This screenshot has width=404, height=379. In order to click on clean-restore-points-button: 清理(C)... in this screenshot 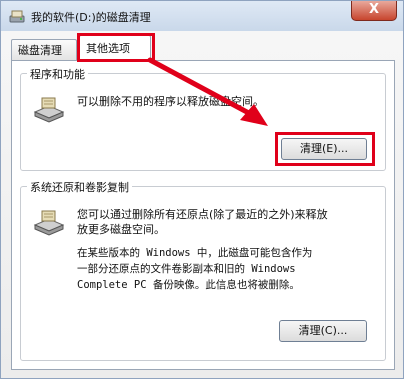, I will do `click(323, 331)`.